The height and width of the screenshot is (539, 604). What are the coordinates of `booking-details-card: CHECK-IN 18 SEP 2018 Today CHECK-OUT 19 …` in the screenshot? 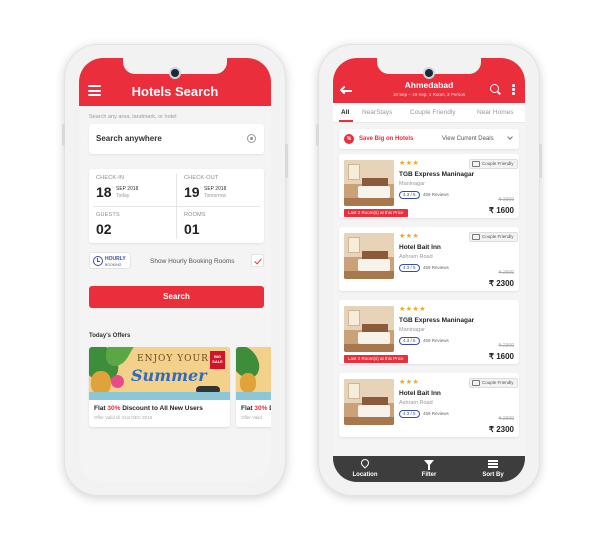 It's located at (176, 206).